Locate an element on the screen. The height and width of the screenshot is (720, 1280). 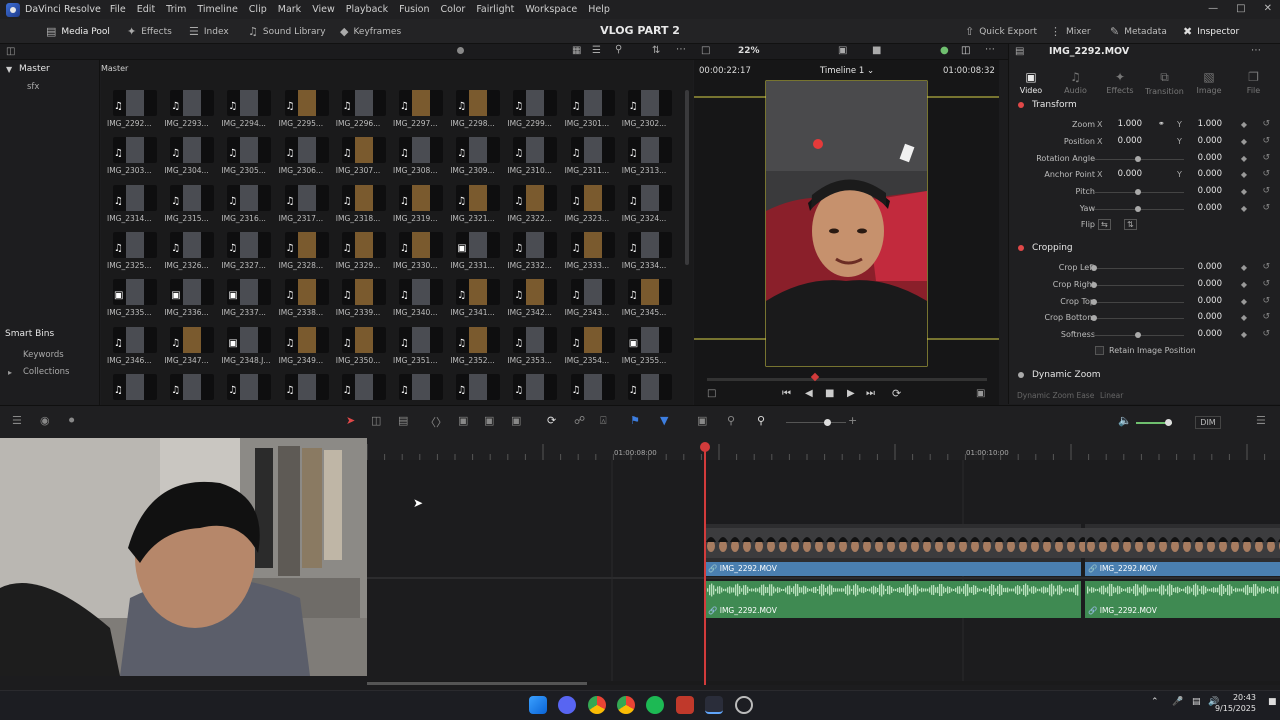
menu-playback: Playback is located at coordinates (367, 9).